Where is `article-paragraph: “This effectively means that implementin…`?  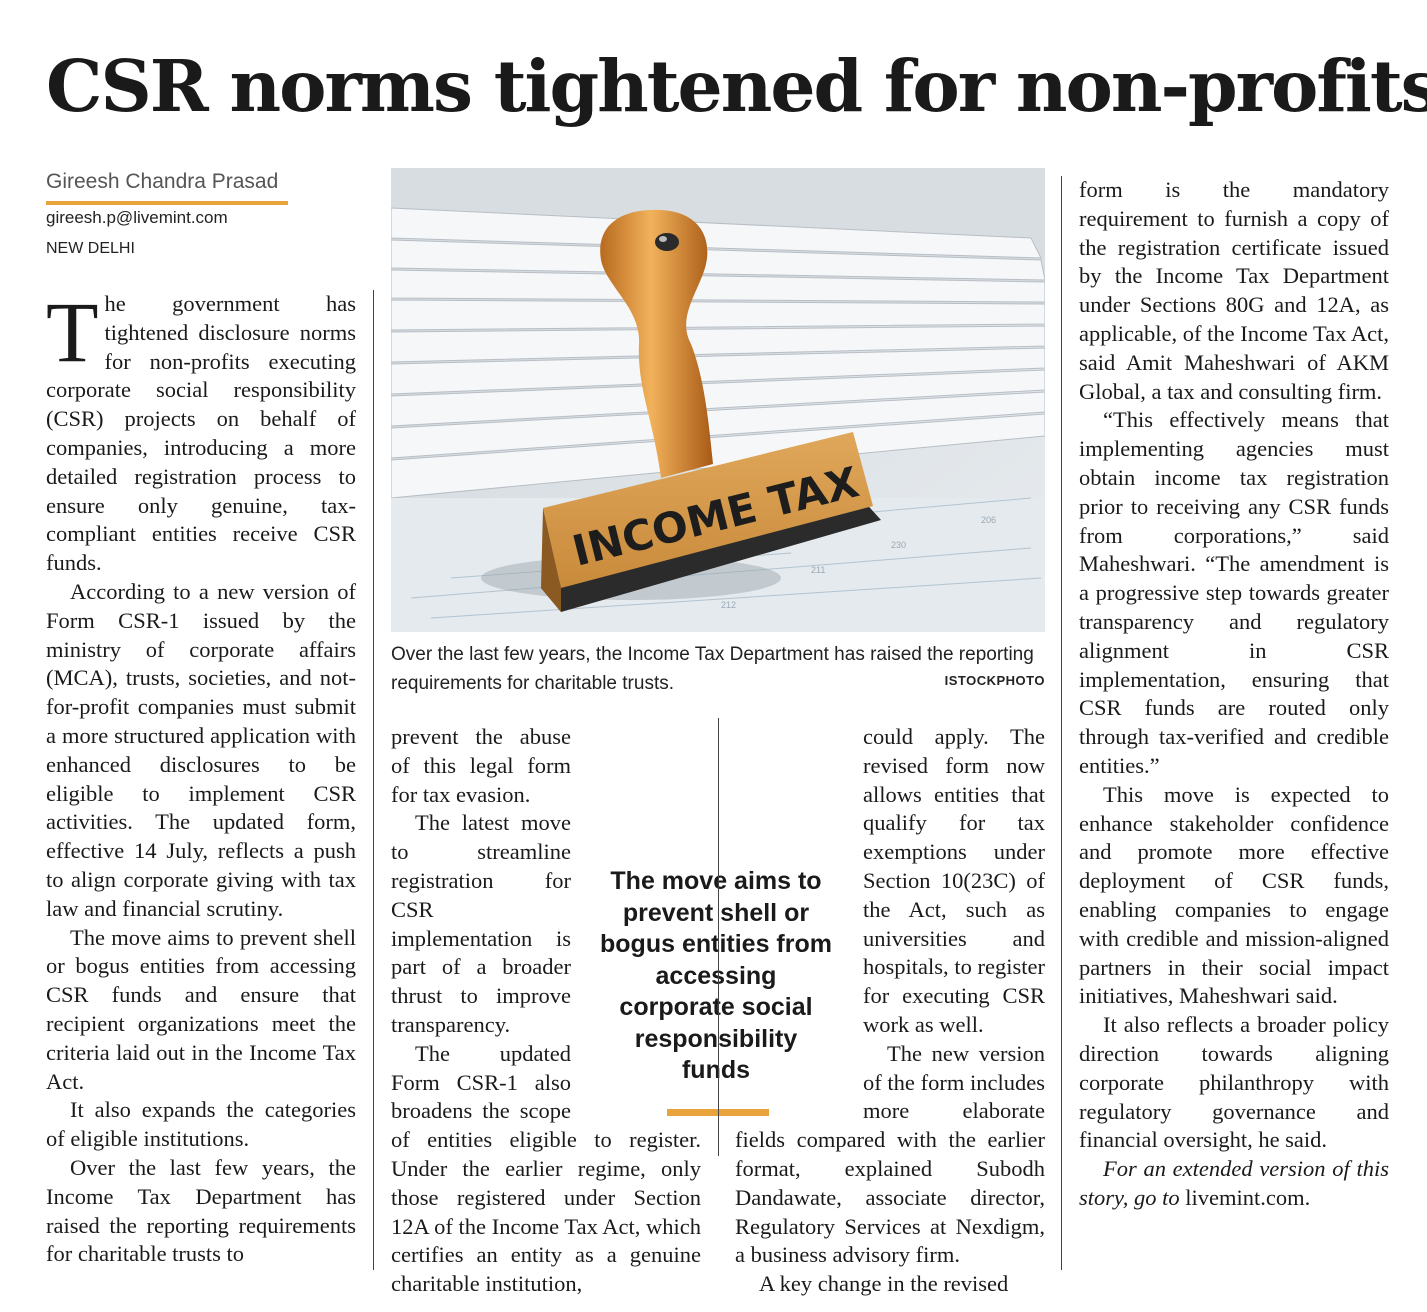
article-paragraph: “This effectively means that implementin… is located at coordinates (1234, 592).